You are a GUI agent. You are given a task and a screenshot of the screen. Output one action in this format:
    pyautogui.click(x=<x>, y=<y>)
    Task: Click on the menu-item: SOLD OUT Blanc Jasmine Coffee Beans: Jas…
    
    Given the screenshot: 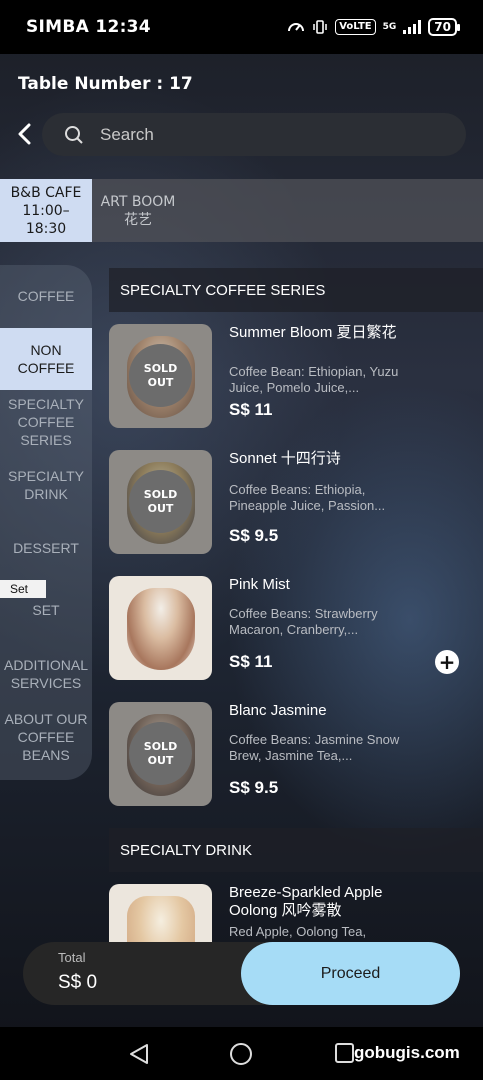 What is the action you would take?
    pyautogui.click(x=296, y=754)
    